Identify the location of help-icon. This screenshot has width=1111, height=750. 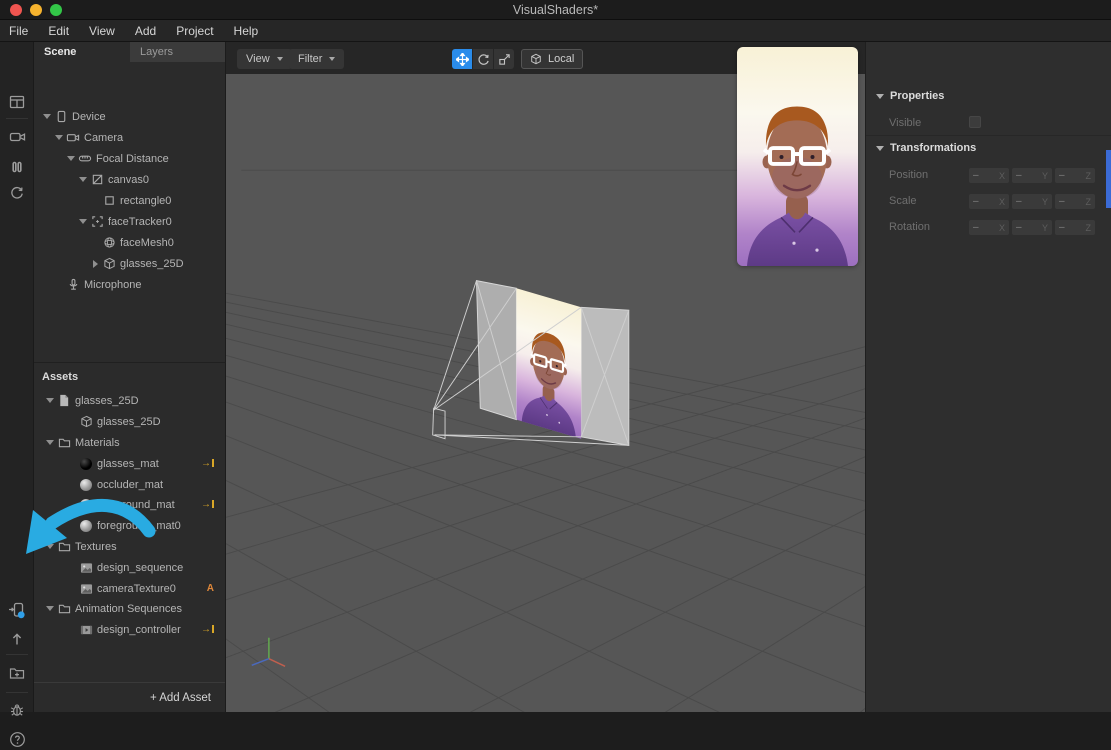
(17, 739).